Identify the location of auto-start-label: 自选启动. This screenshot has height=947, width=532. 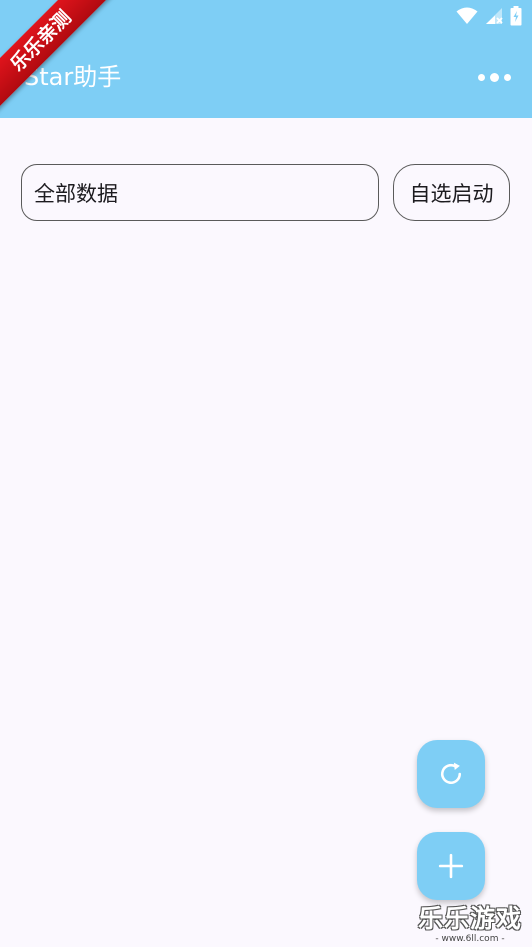
(451, 193).